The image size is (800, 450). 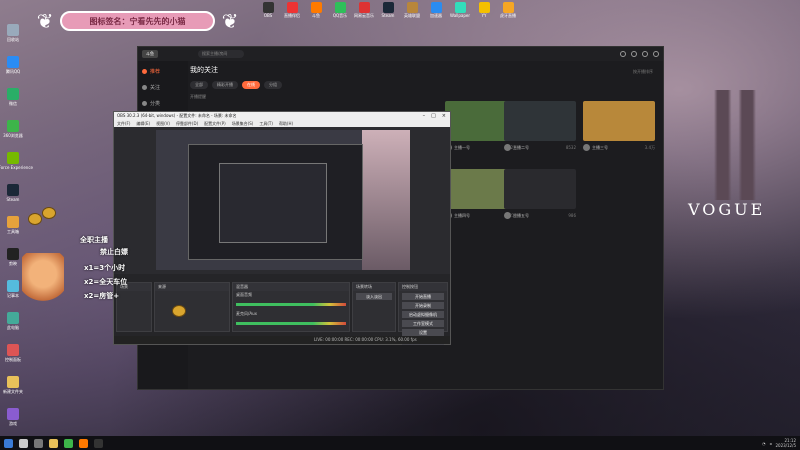 What do you see at coordinates (484, 10) in the screenshot?
I see `desktop-icon: YY` at bounding box center [484, 10].